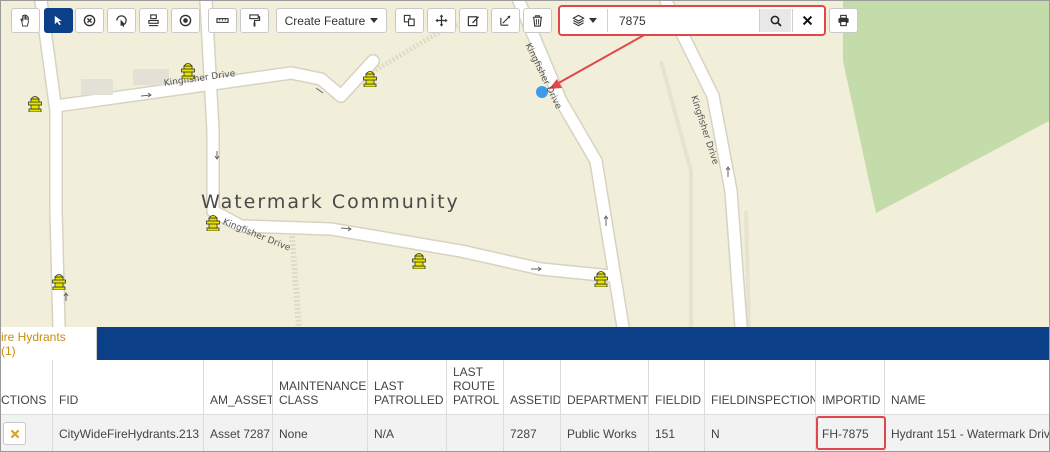 The image size is (1050, 452). I want to click on copy-icon, so click(409, 20).